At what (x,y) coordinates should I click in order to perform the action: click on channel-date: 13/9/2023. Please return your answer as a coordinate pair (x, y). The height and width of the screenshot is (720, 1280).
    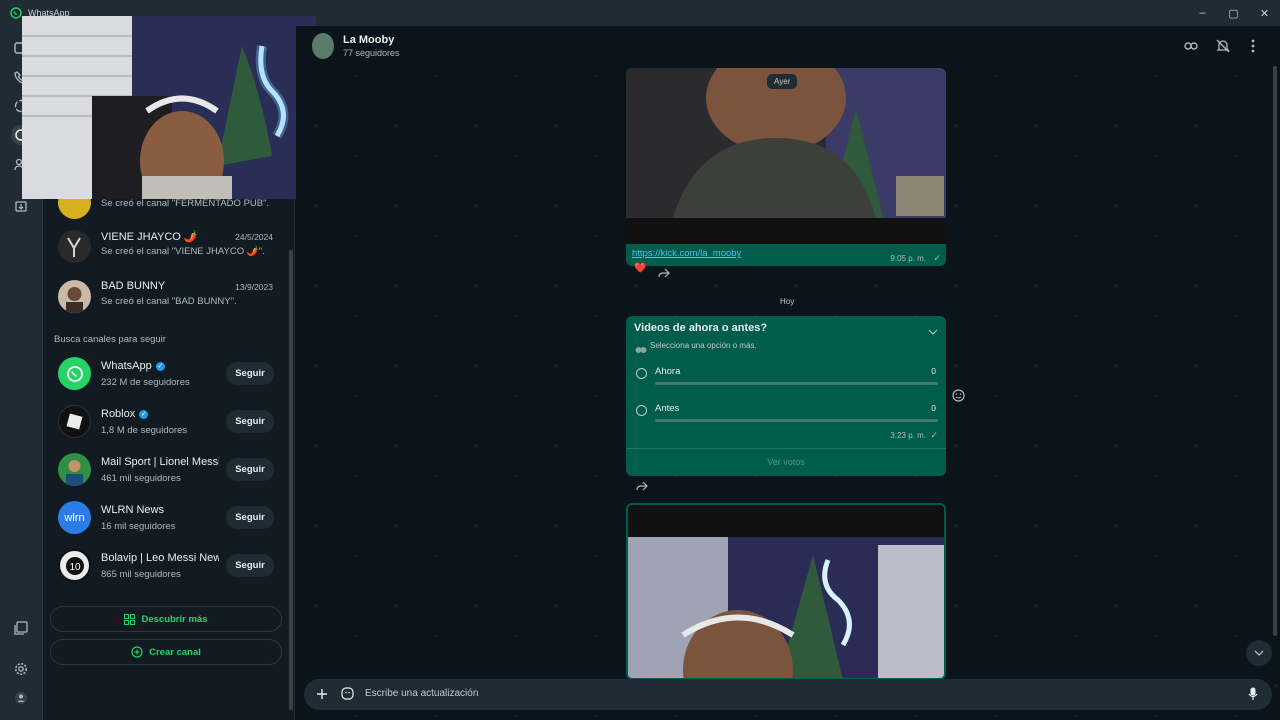
    Looking at the image, I should click on (254, 287).